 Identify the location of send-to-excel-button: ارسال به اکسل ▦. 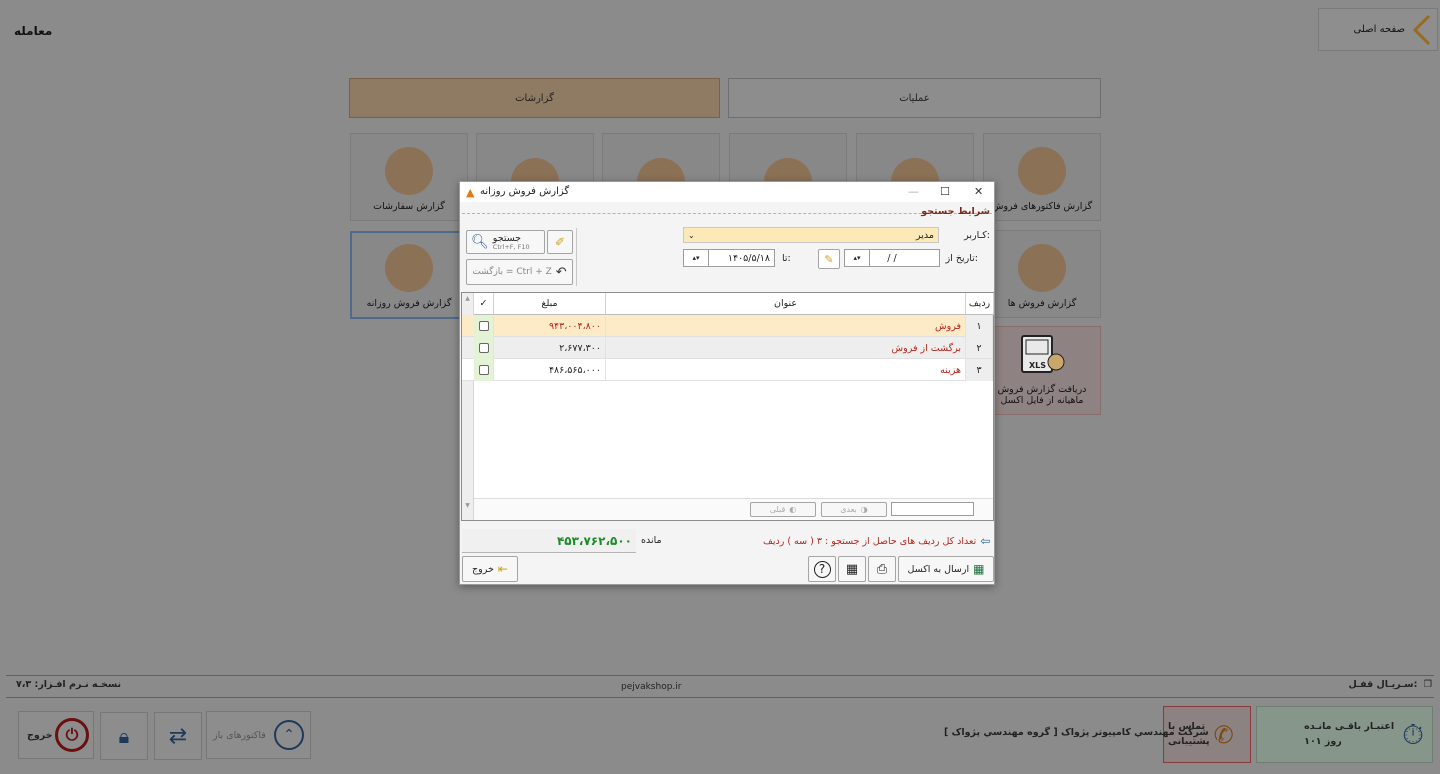
(946, 569).